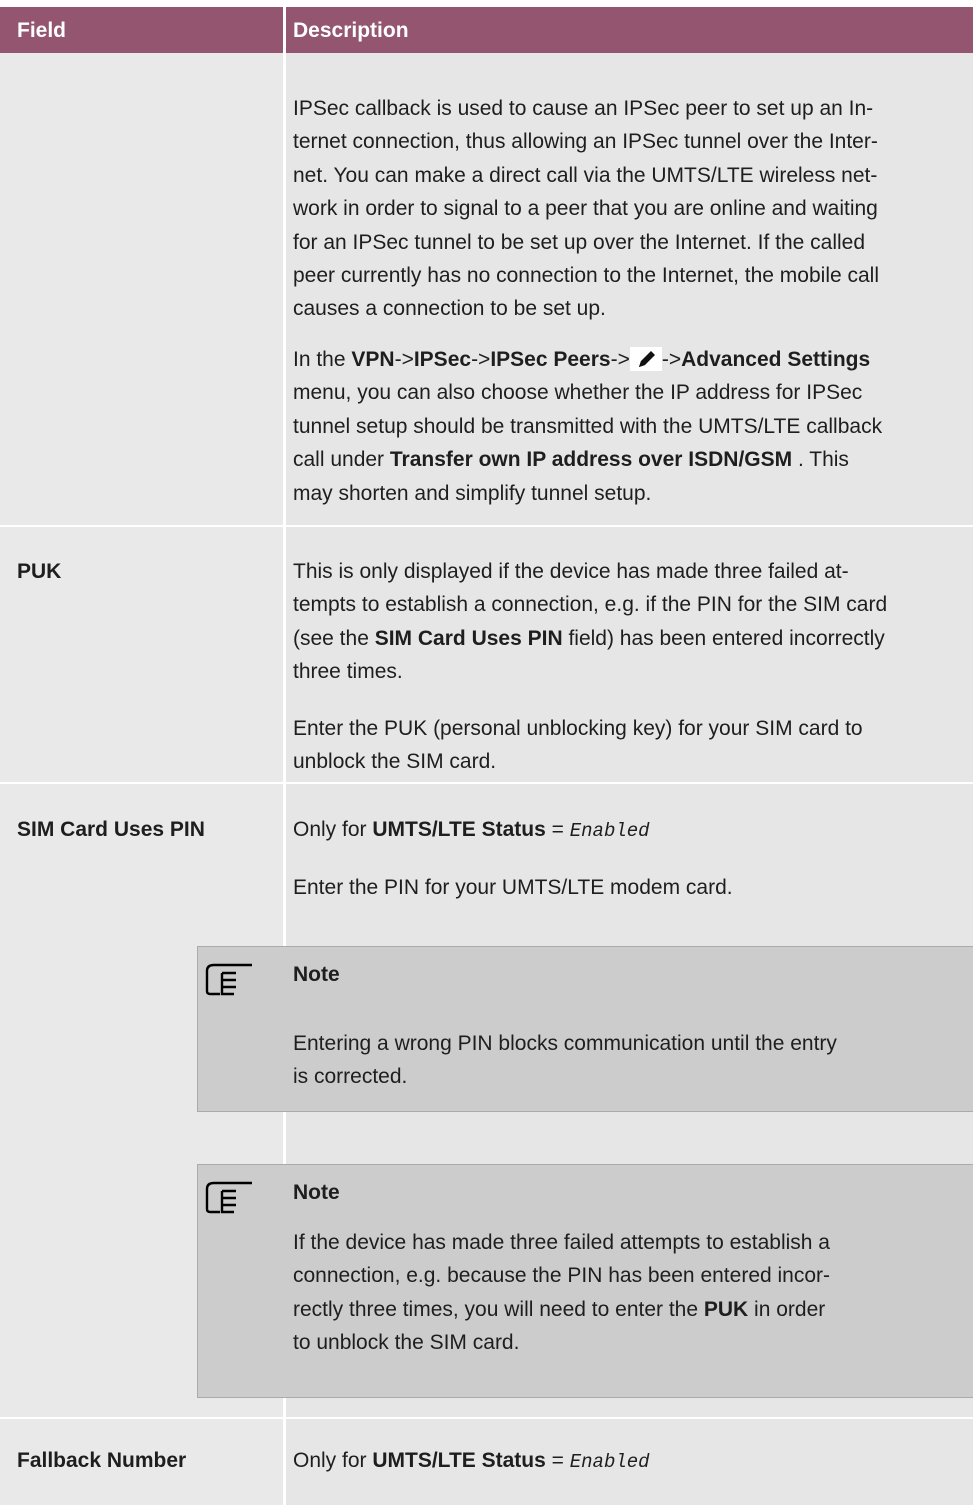 This screenshot has height=1505, width=973. I want to click on pencil-icon, so click(645, 359).